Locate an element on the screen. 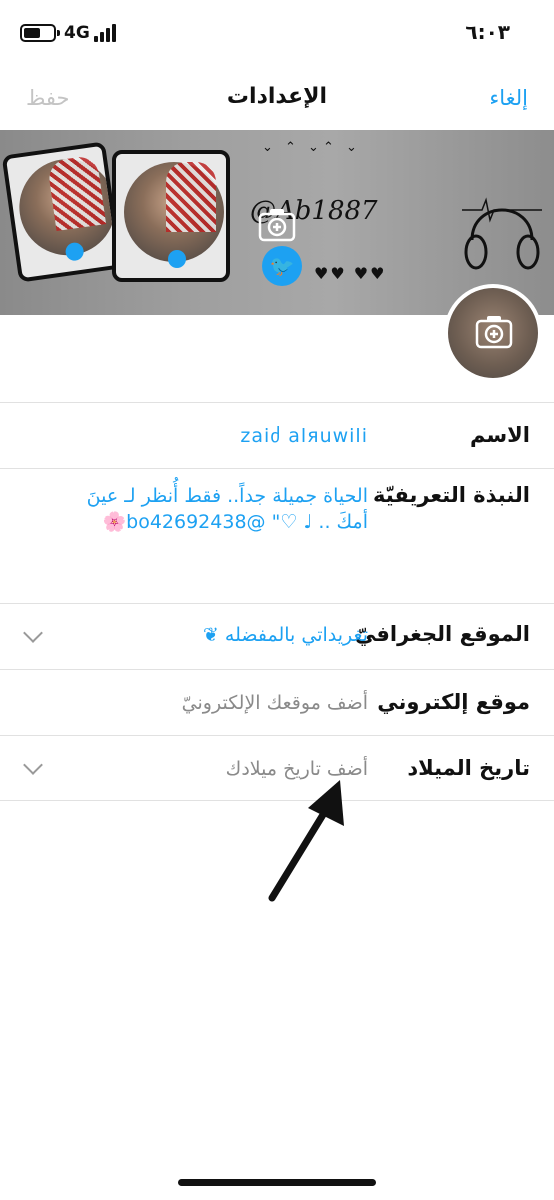 This screenshot has height=1200, width=554. location-label: الموقع الجغرافيّ is located at coordinates (442, 634).